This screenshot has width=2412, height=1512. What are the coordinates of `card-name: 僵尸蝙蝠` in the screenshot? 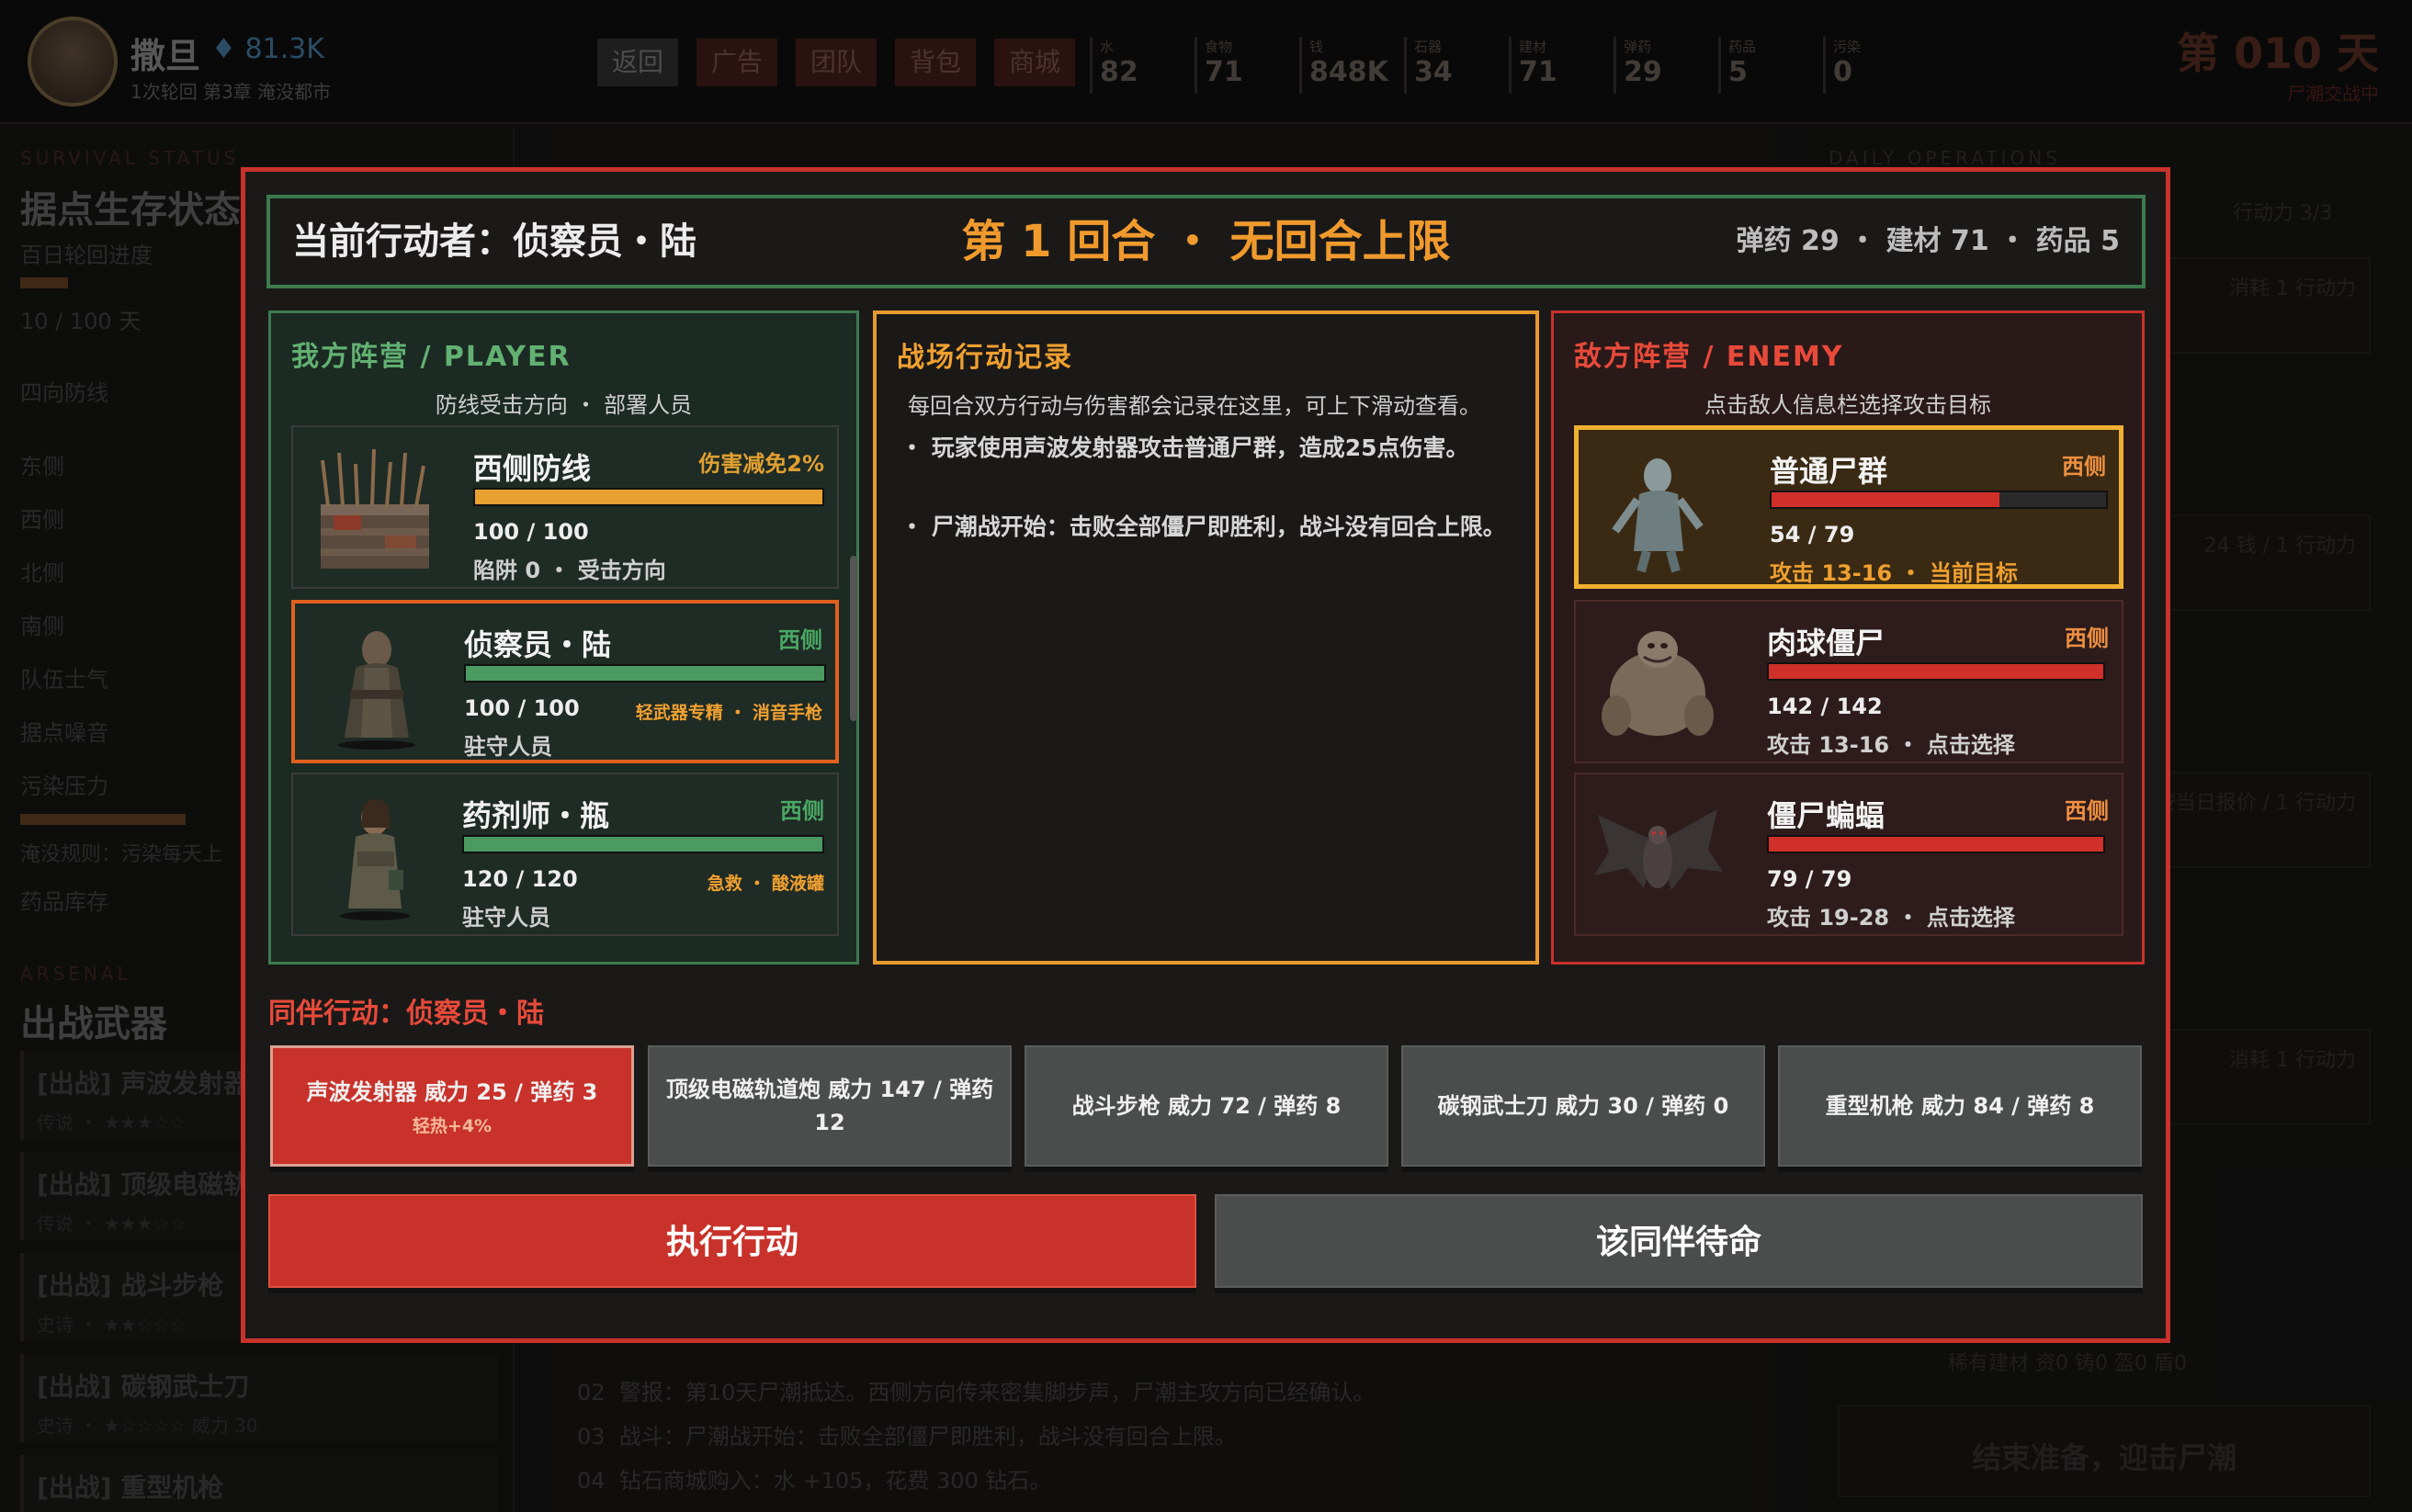 It's located at (1826, 815).